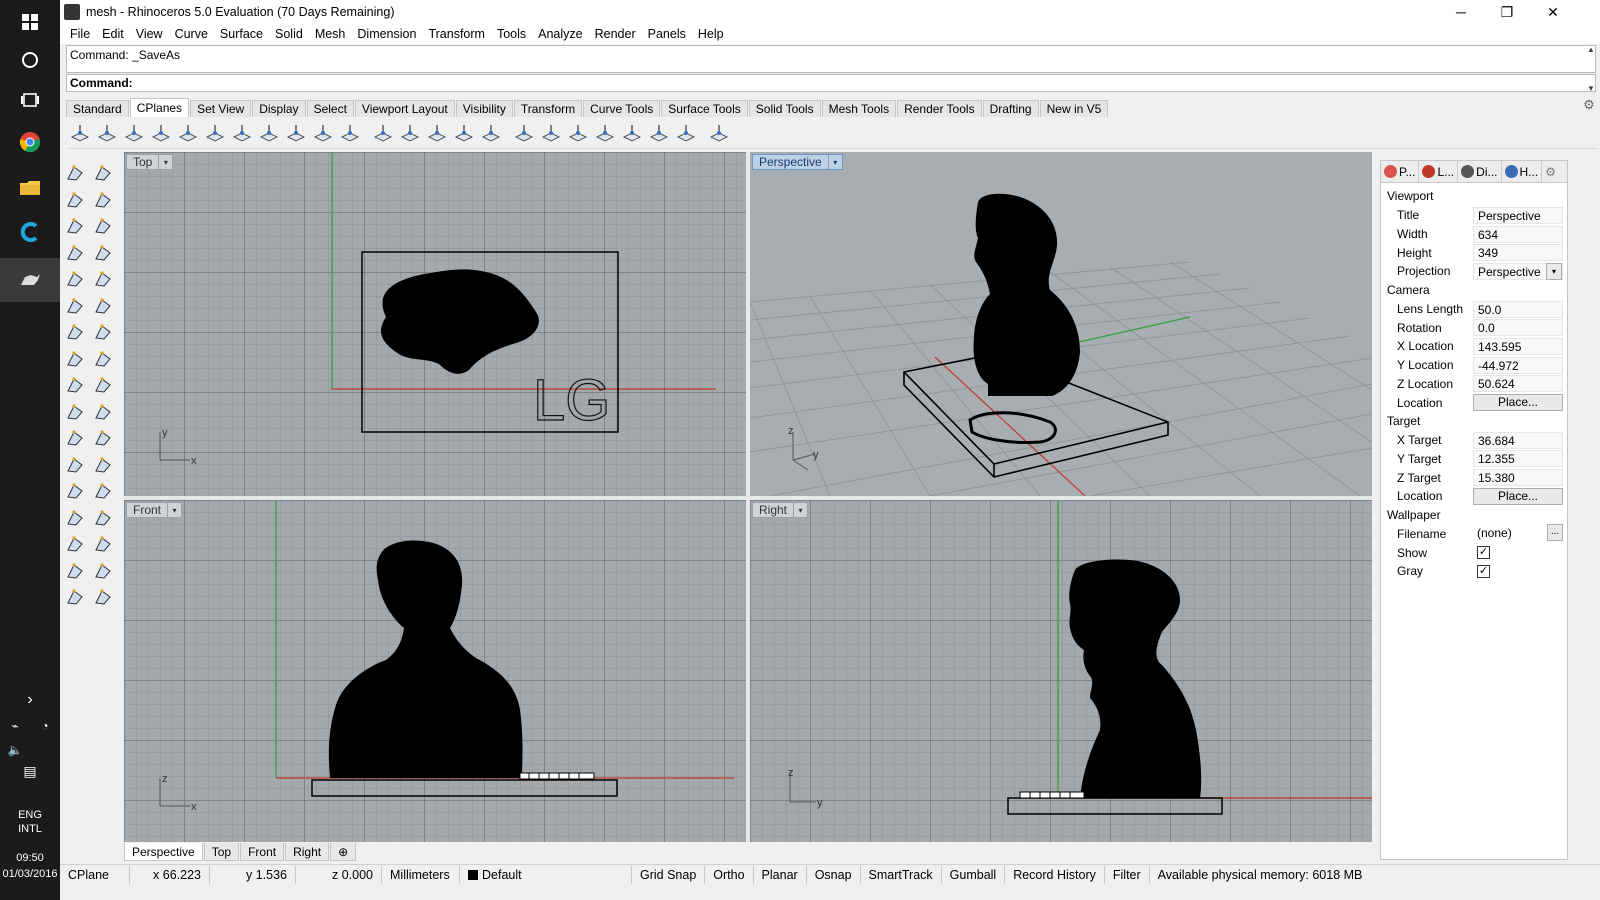  What do you see at coordinates (107, 133) in the screenshot?
I see `set-cplane-z-icon` at bounding box center [107, 133].